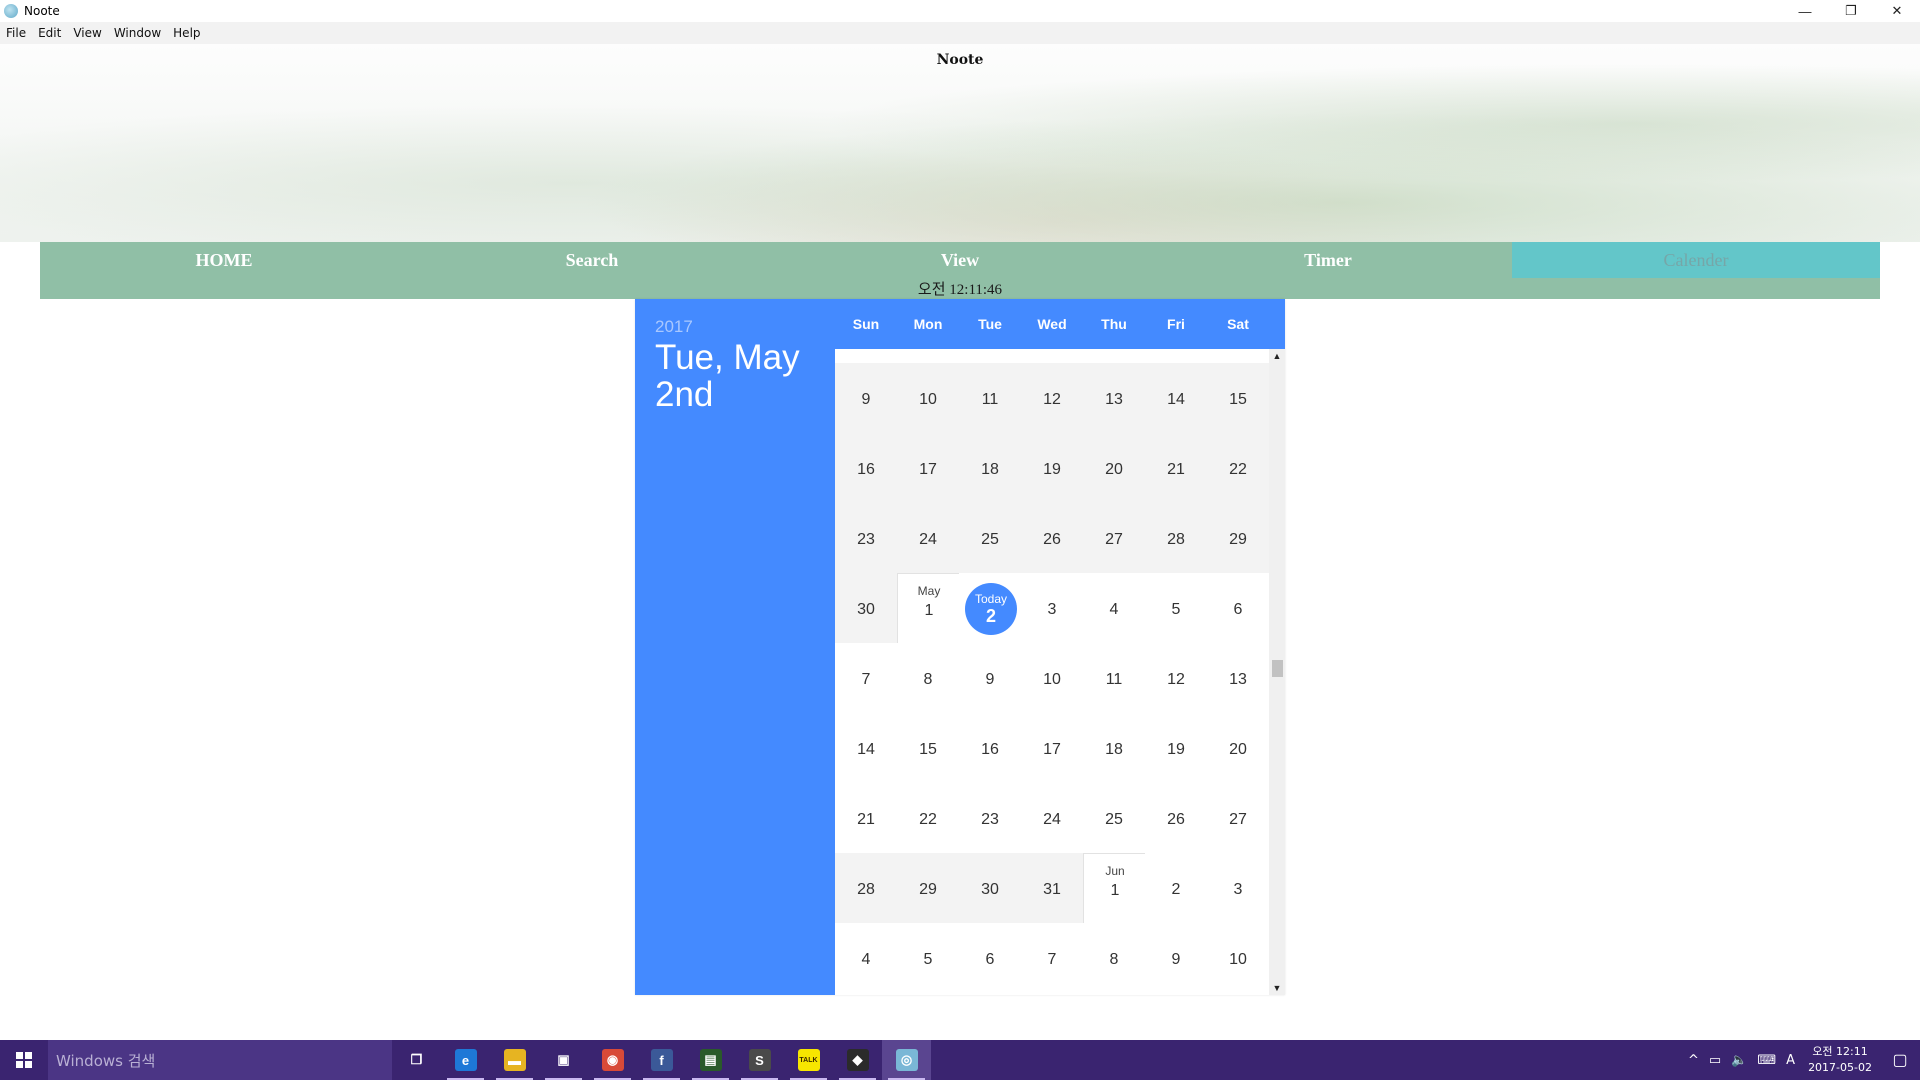 The width and height of the screenshot is (1920, 1080). Describe the element at coordinates (1277, 668) in the screenshot. I see `scrollbar-thumb` at that location.